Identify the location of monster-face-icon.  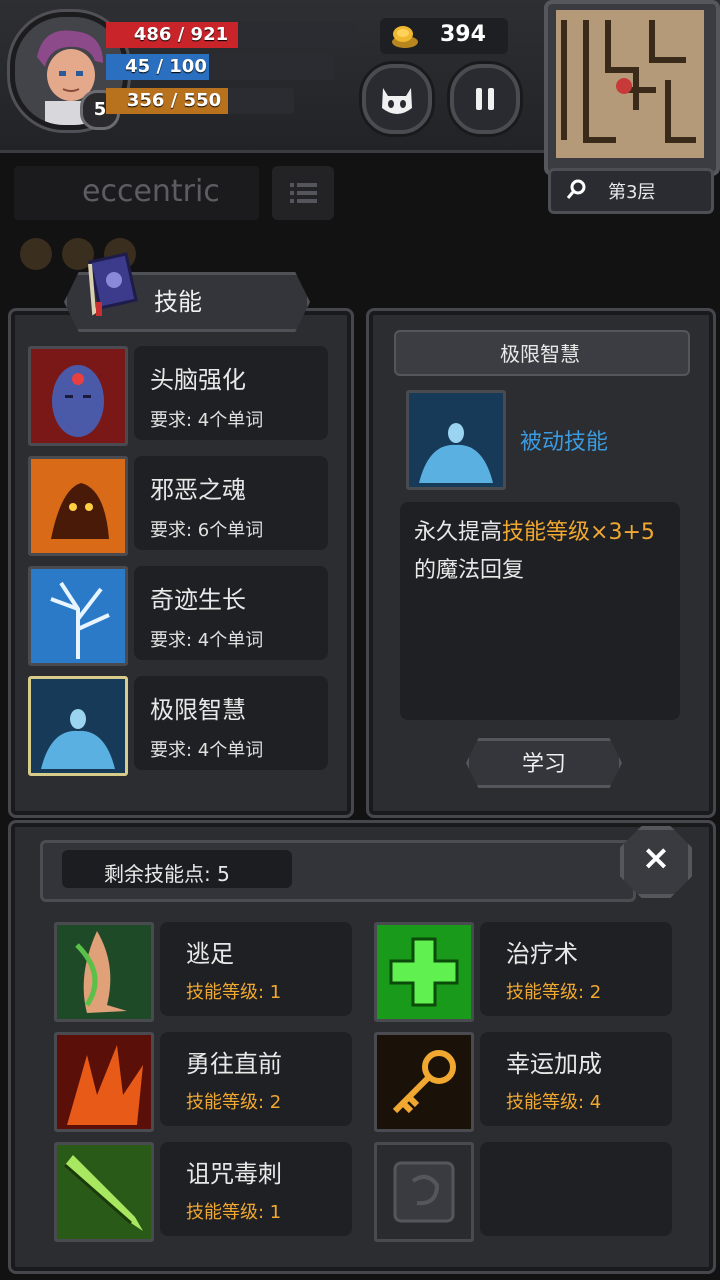
(397, 101).